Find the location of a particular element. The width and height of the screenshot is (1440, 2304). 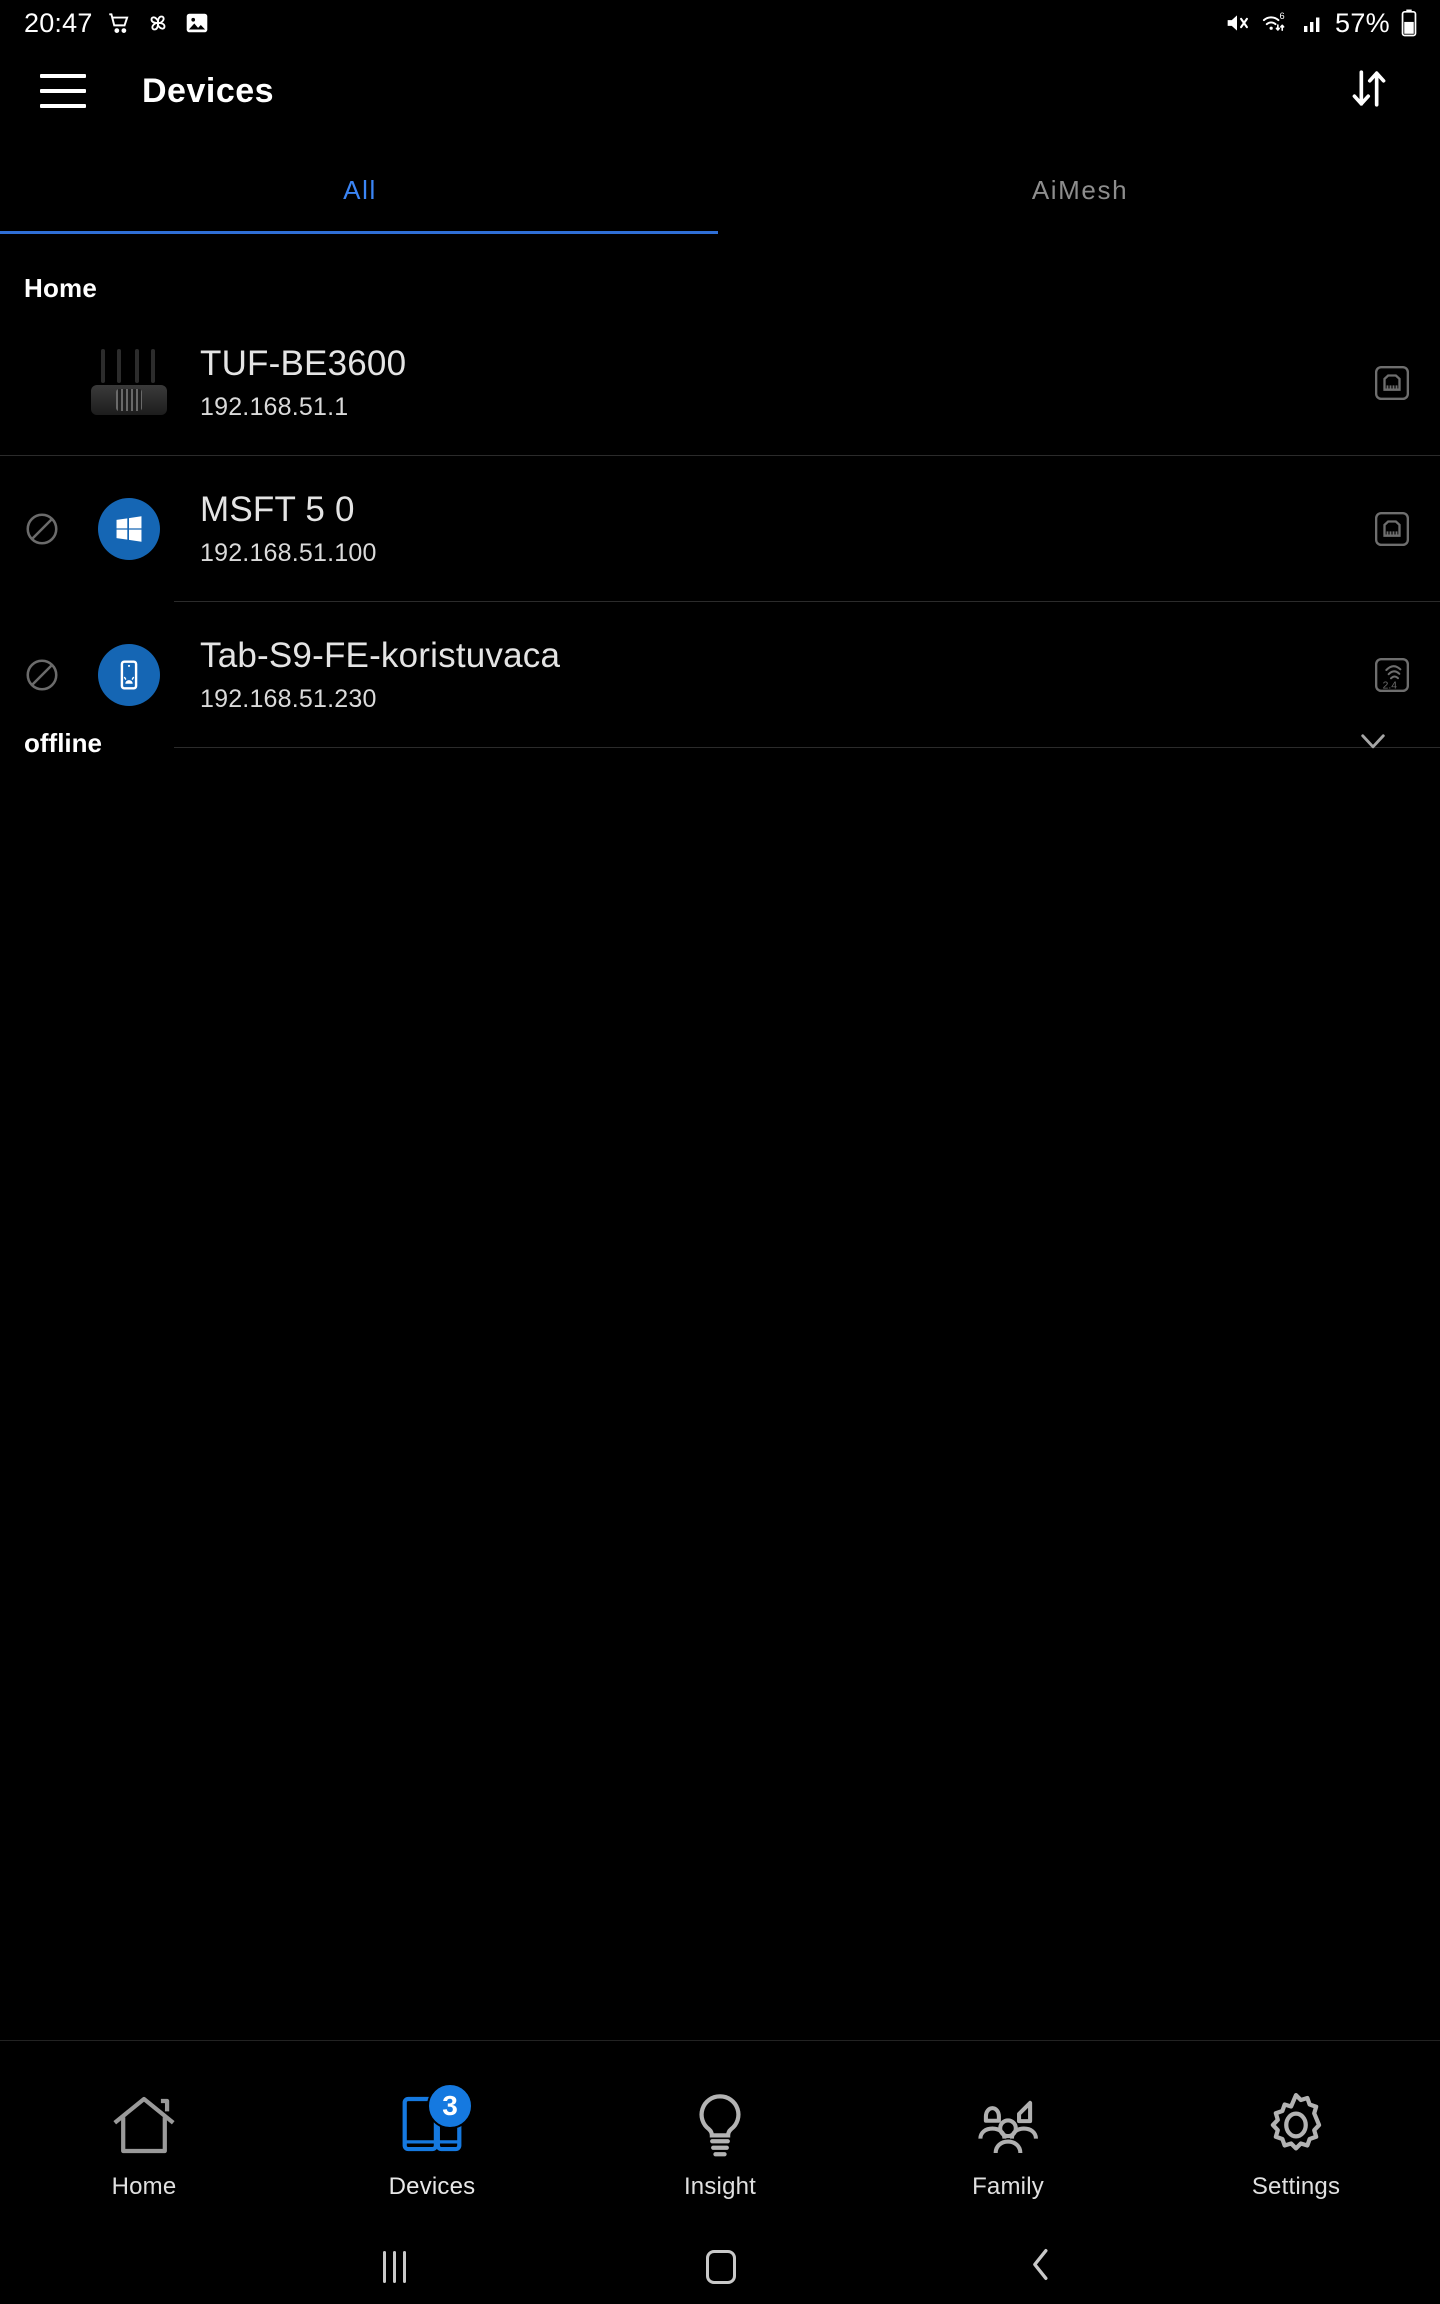

wifi-band-label: 2.4 is located at coordinates (1390, 686).